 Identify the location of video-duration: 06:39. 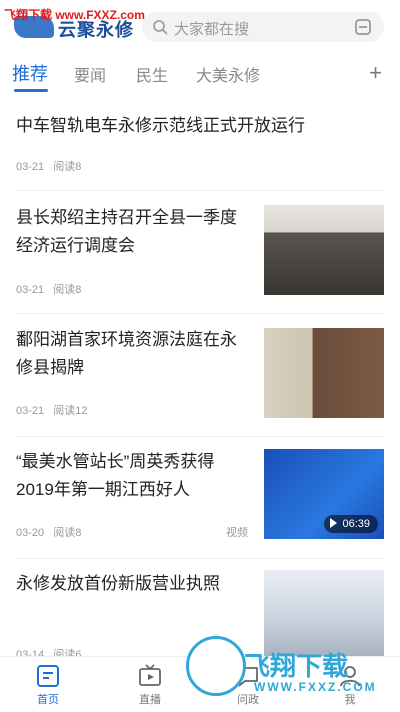
(356, 524).